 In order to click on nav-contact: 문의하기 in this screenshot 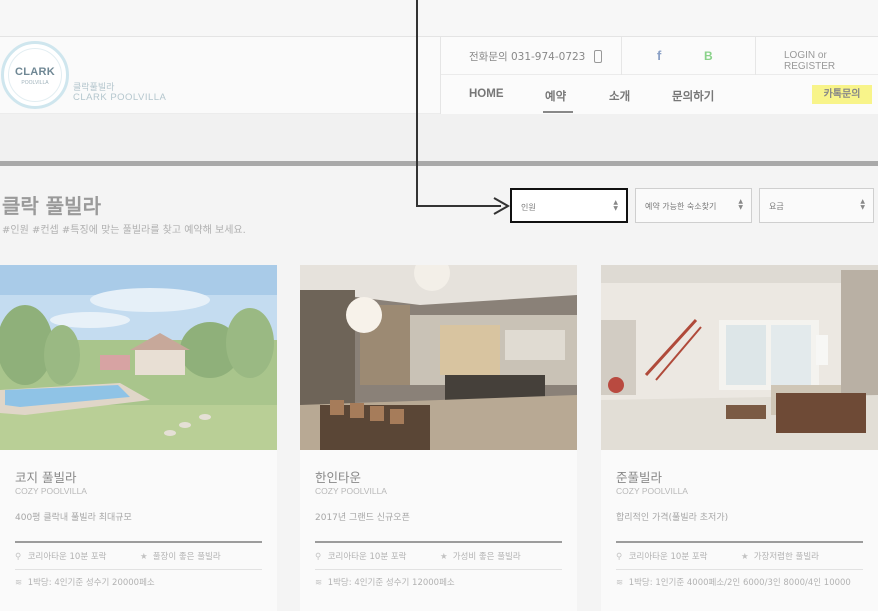, I will do `click(693, 96)`.